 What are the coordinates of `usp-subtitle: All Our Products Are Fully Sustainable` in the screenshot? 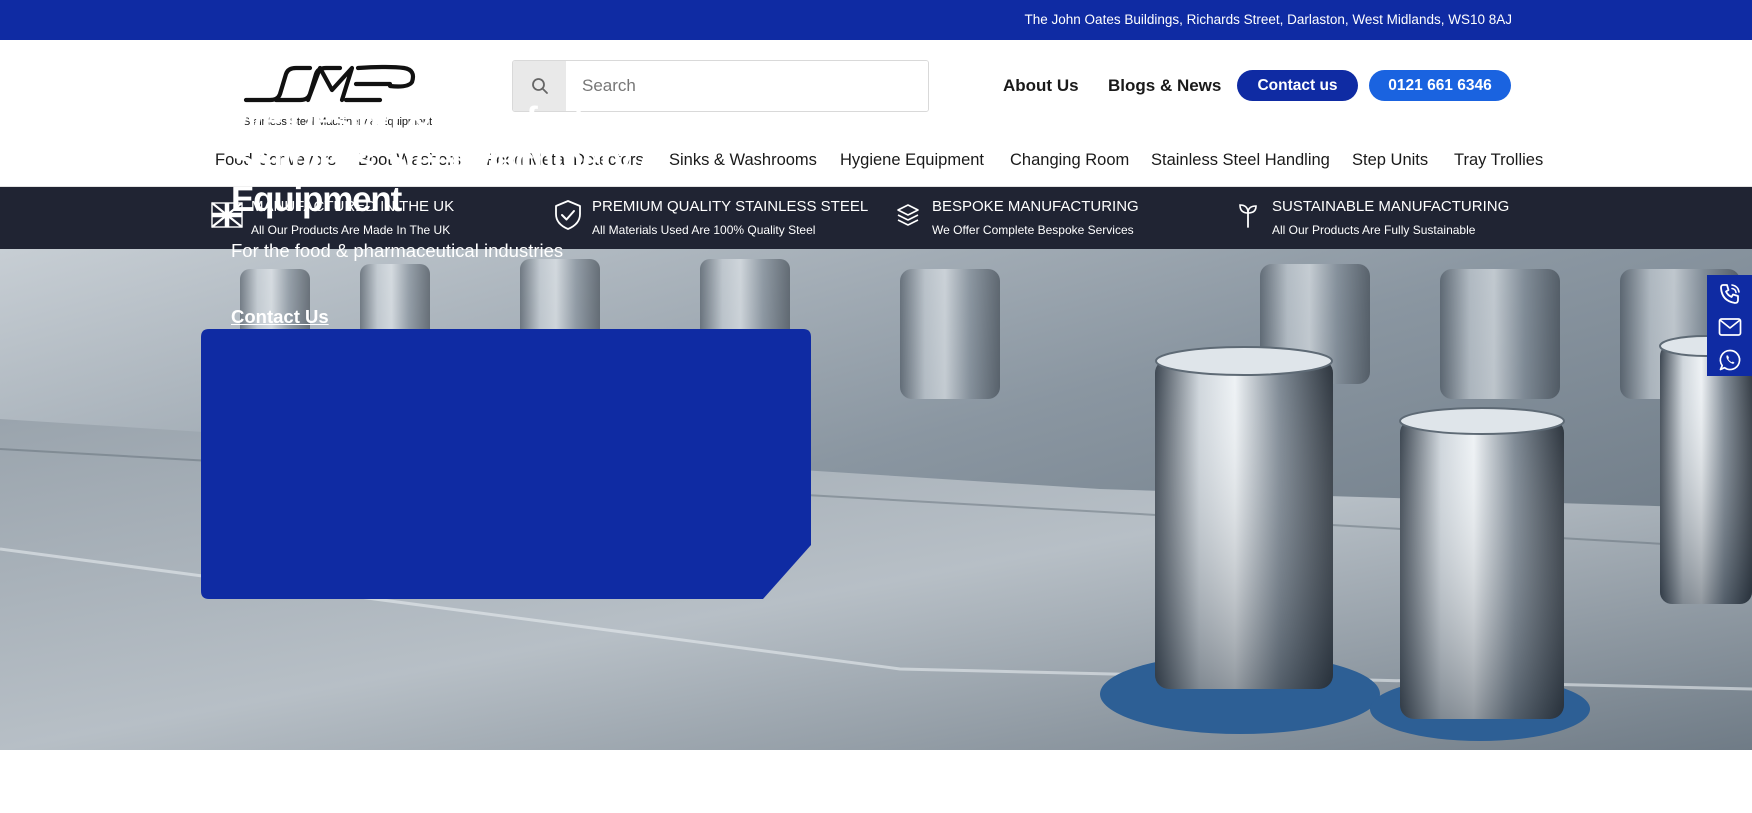 It's located at (1374, 230).